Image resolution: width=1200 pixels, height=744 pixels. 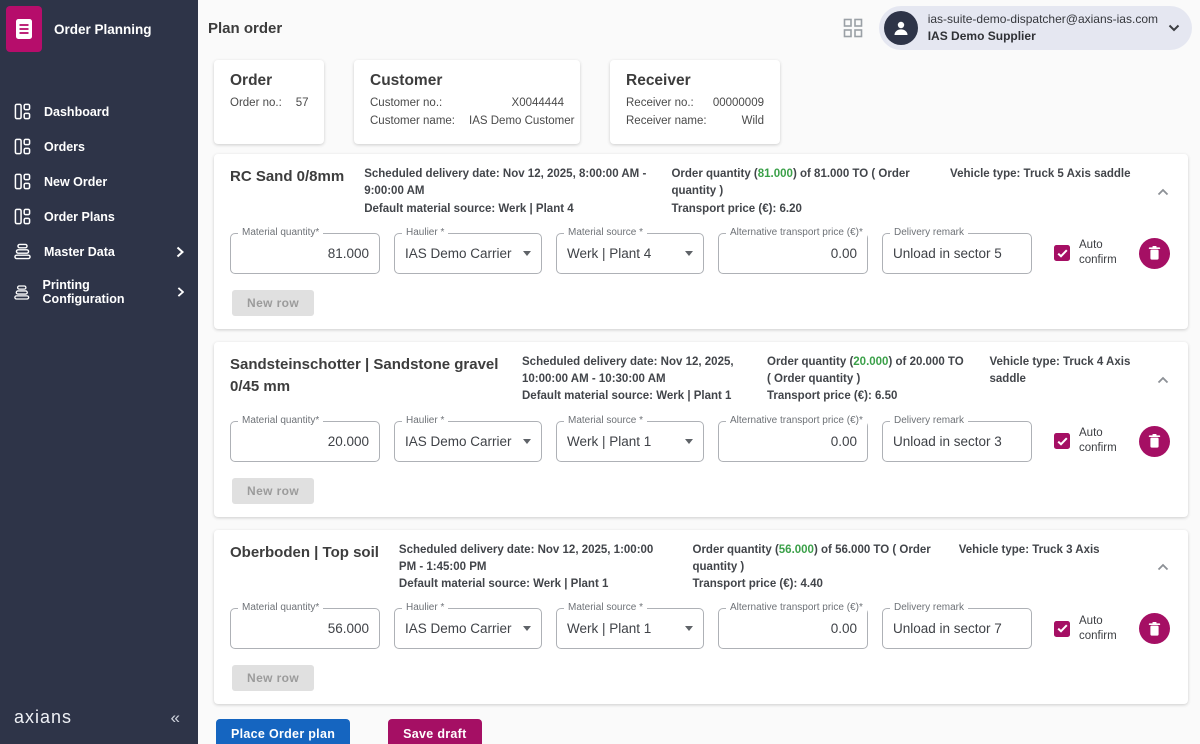 What do you see at coordinates (256, 103) in the screenshot?
I see `field-label: Order no.:` at bounding box center [256, 103].